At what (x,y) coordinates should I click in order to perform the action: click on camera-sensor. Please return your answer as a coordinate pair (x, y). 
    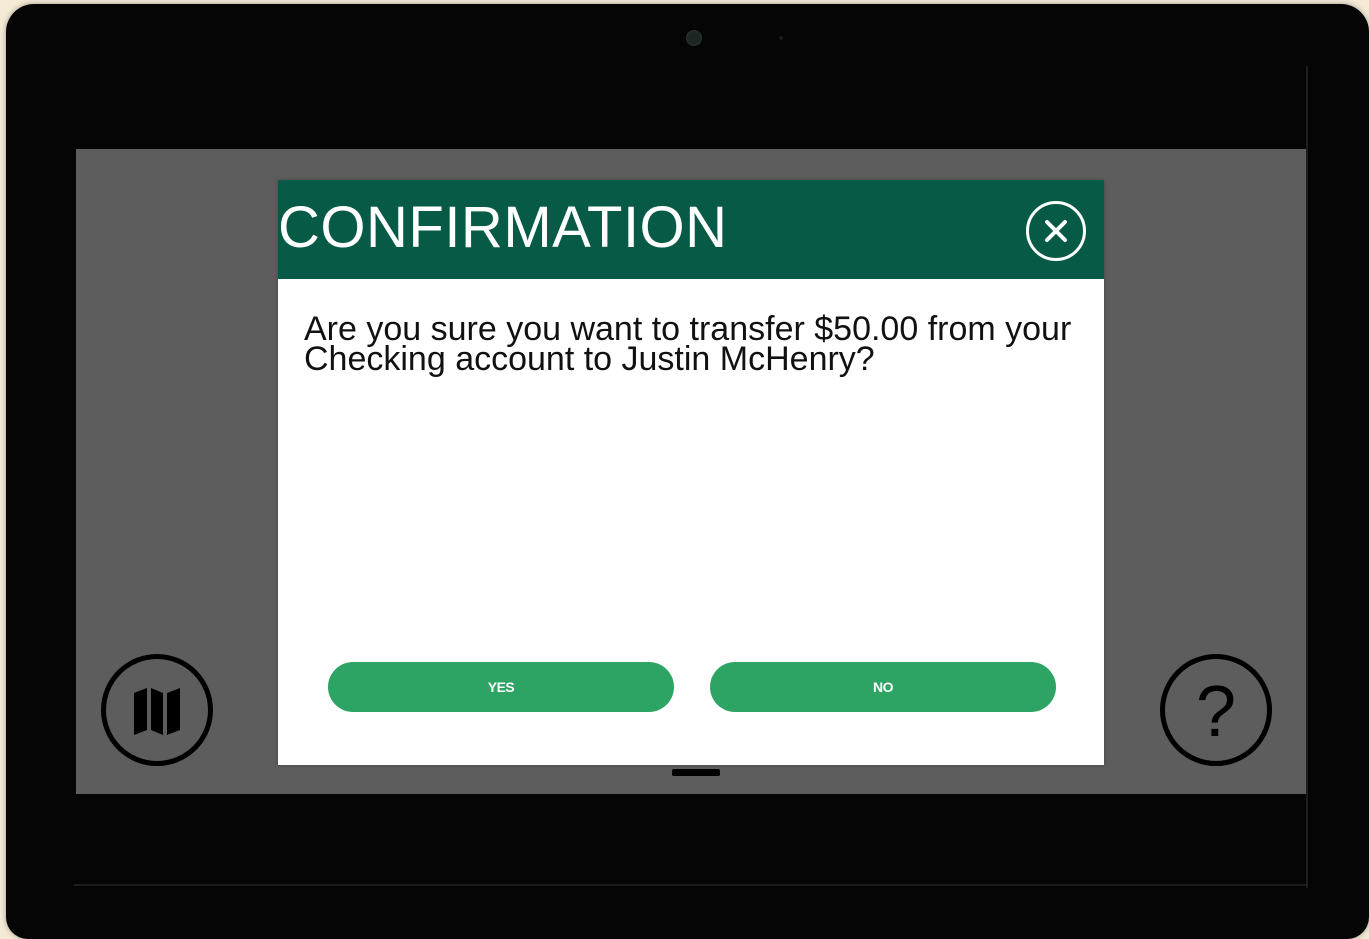
    Looking at the image, I should click on (781, 38).